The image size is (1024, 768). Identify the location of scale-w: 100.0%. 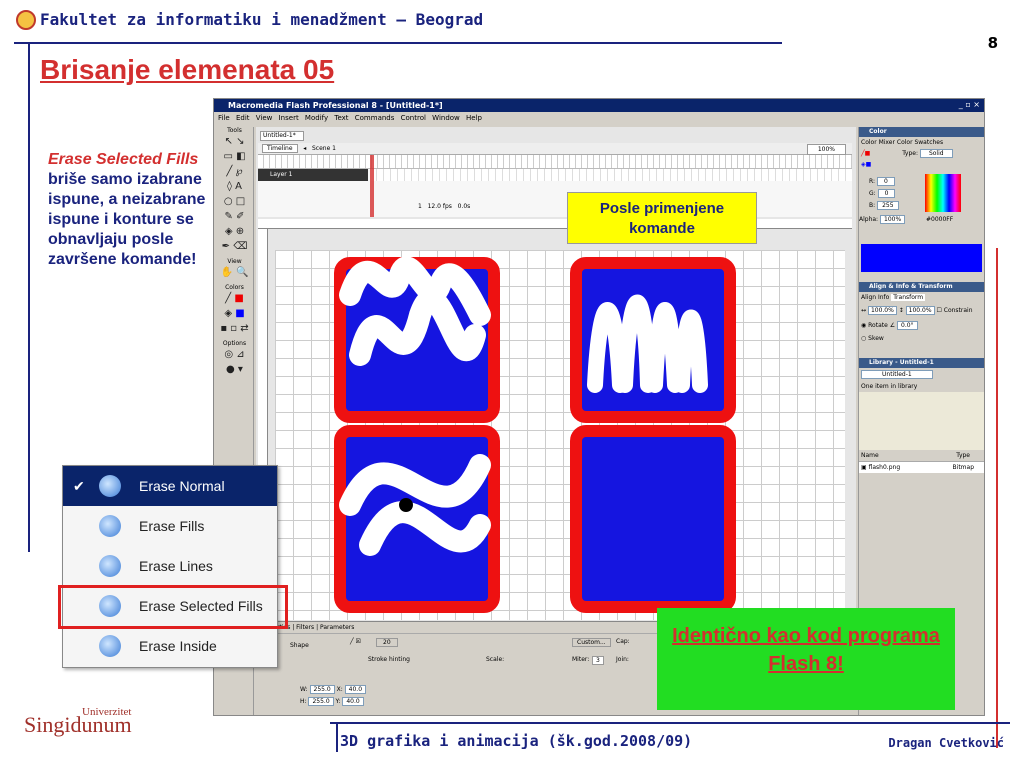
(882, 310).